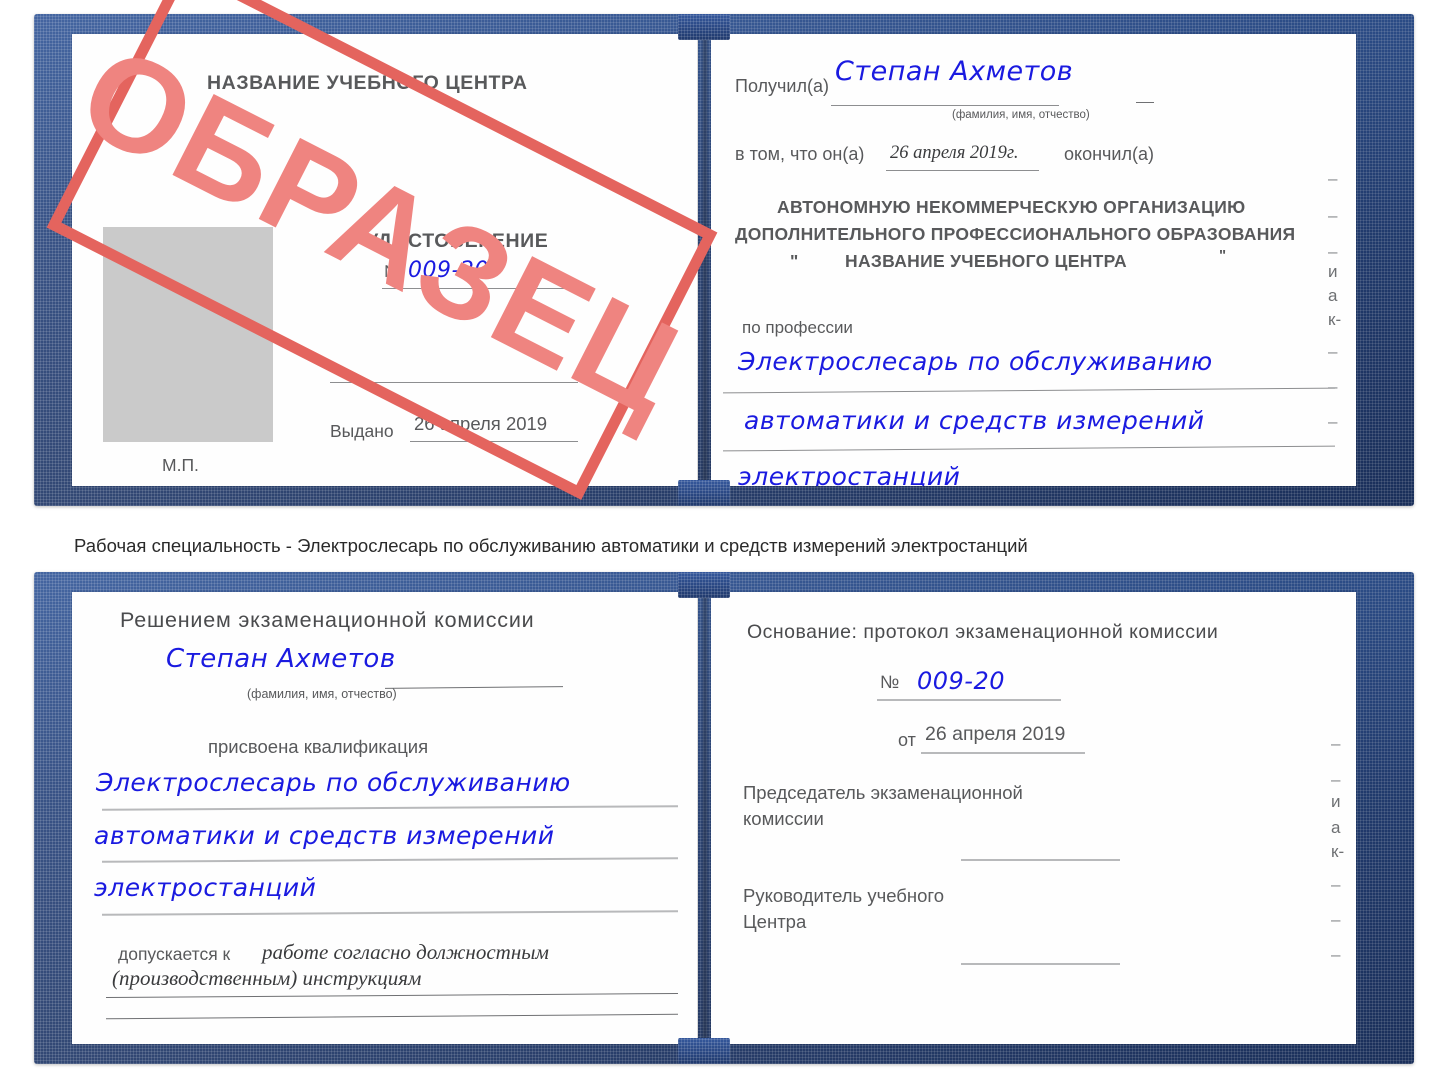  What do you see at coordinates (705, 818) in the screenshot?
I see `bottom-book-gutter` at bounding box center [705, 818].